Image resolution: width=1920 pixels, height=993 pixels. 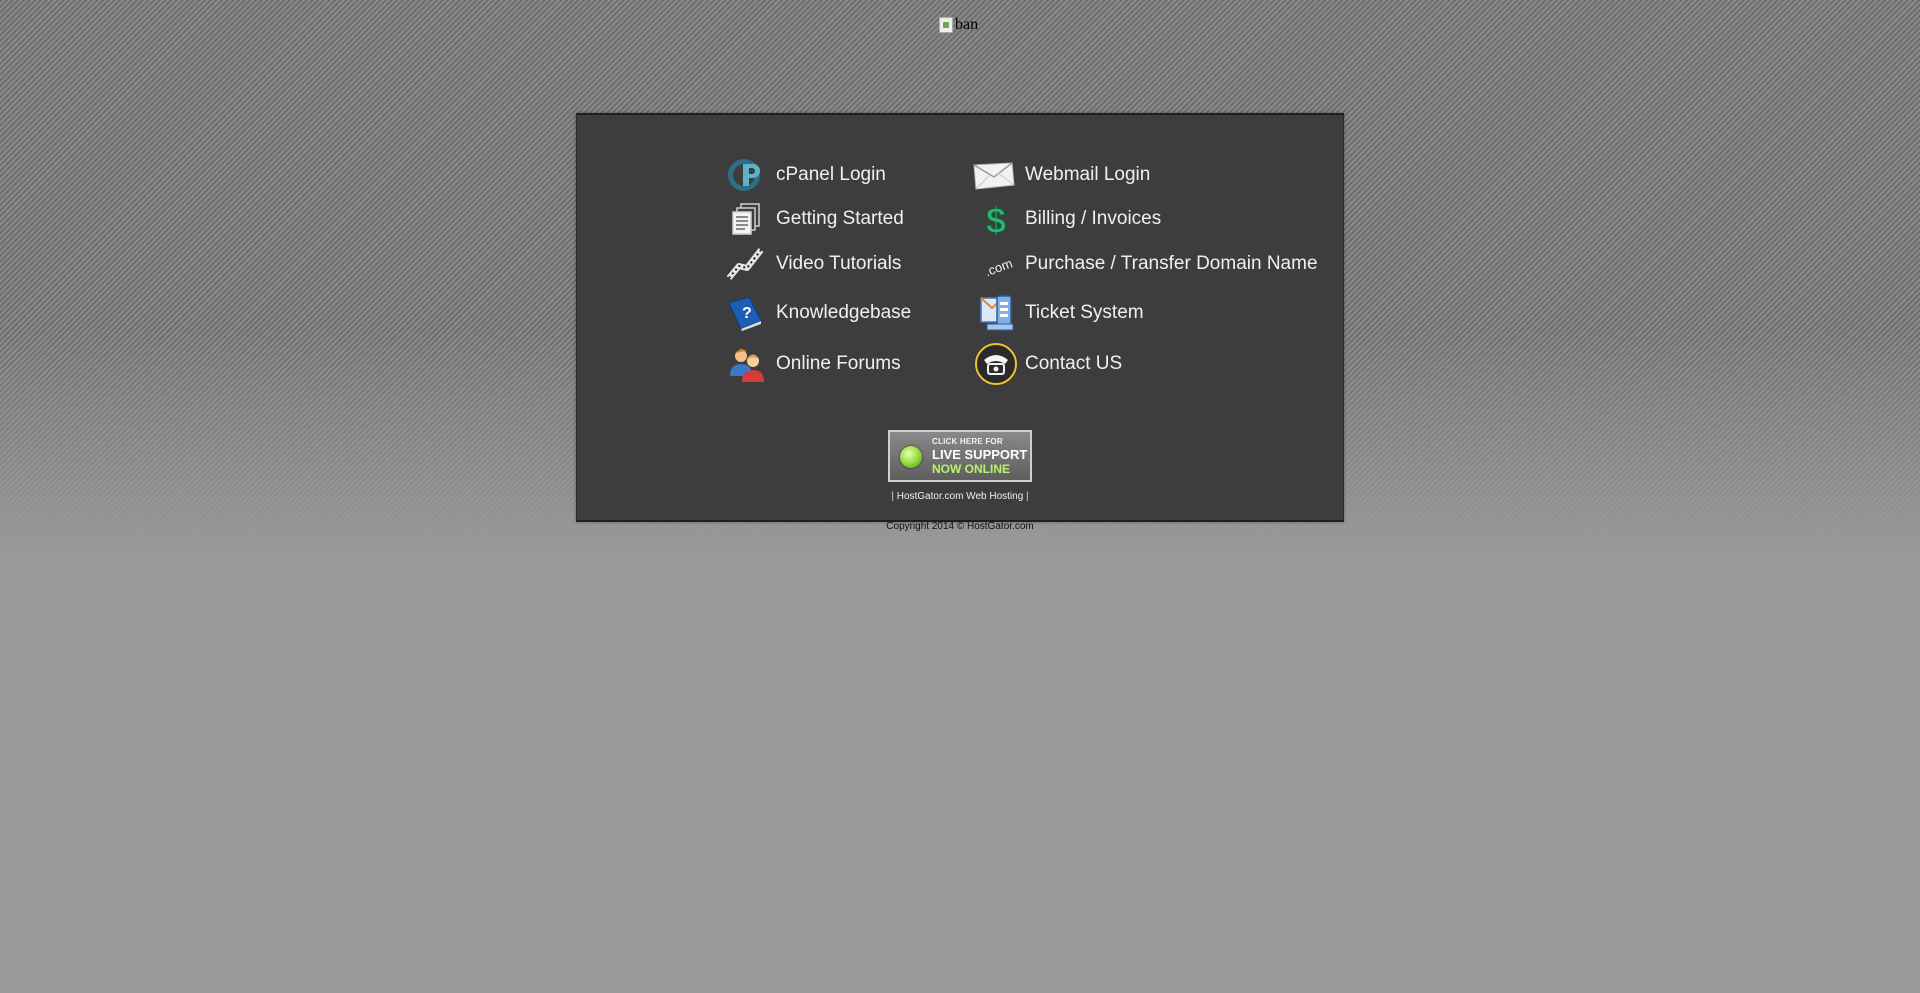 I want to click on webmail-login-label: Webmail Login, so click(x=1088, y=174).